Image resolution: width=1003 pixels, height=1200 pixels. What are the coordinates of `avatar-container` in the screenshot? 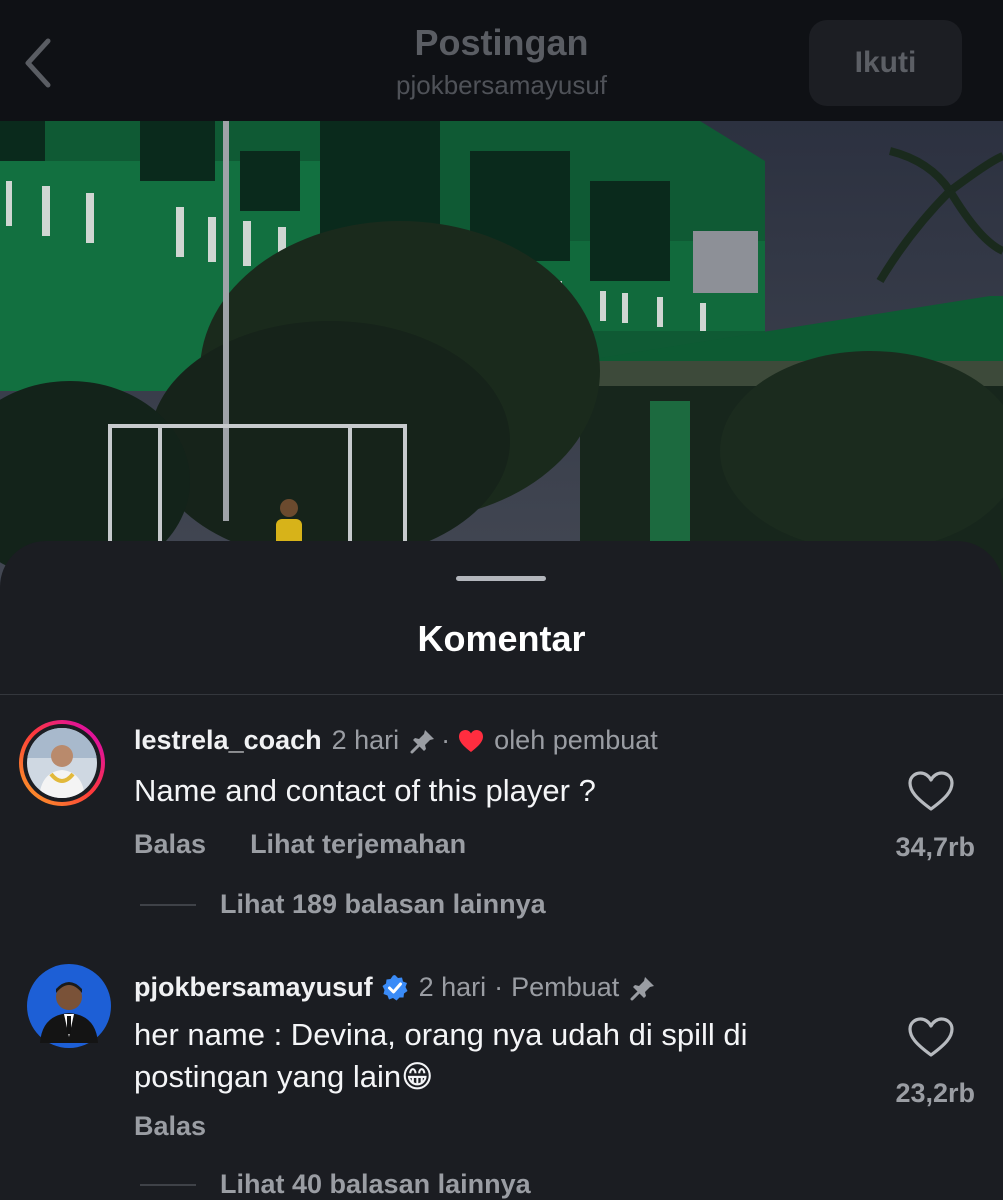 It's located at (69, 1006).